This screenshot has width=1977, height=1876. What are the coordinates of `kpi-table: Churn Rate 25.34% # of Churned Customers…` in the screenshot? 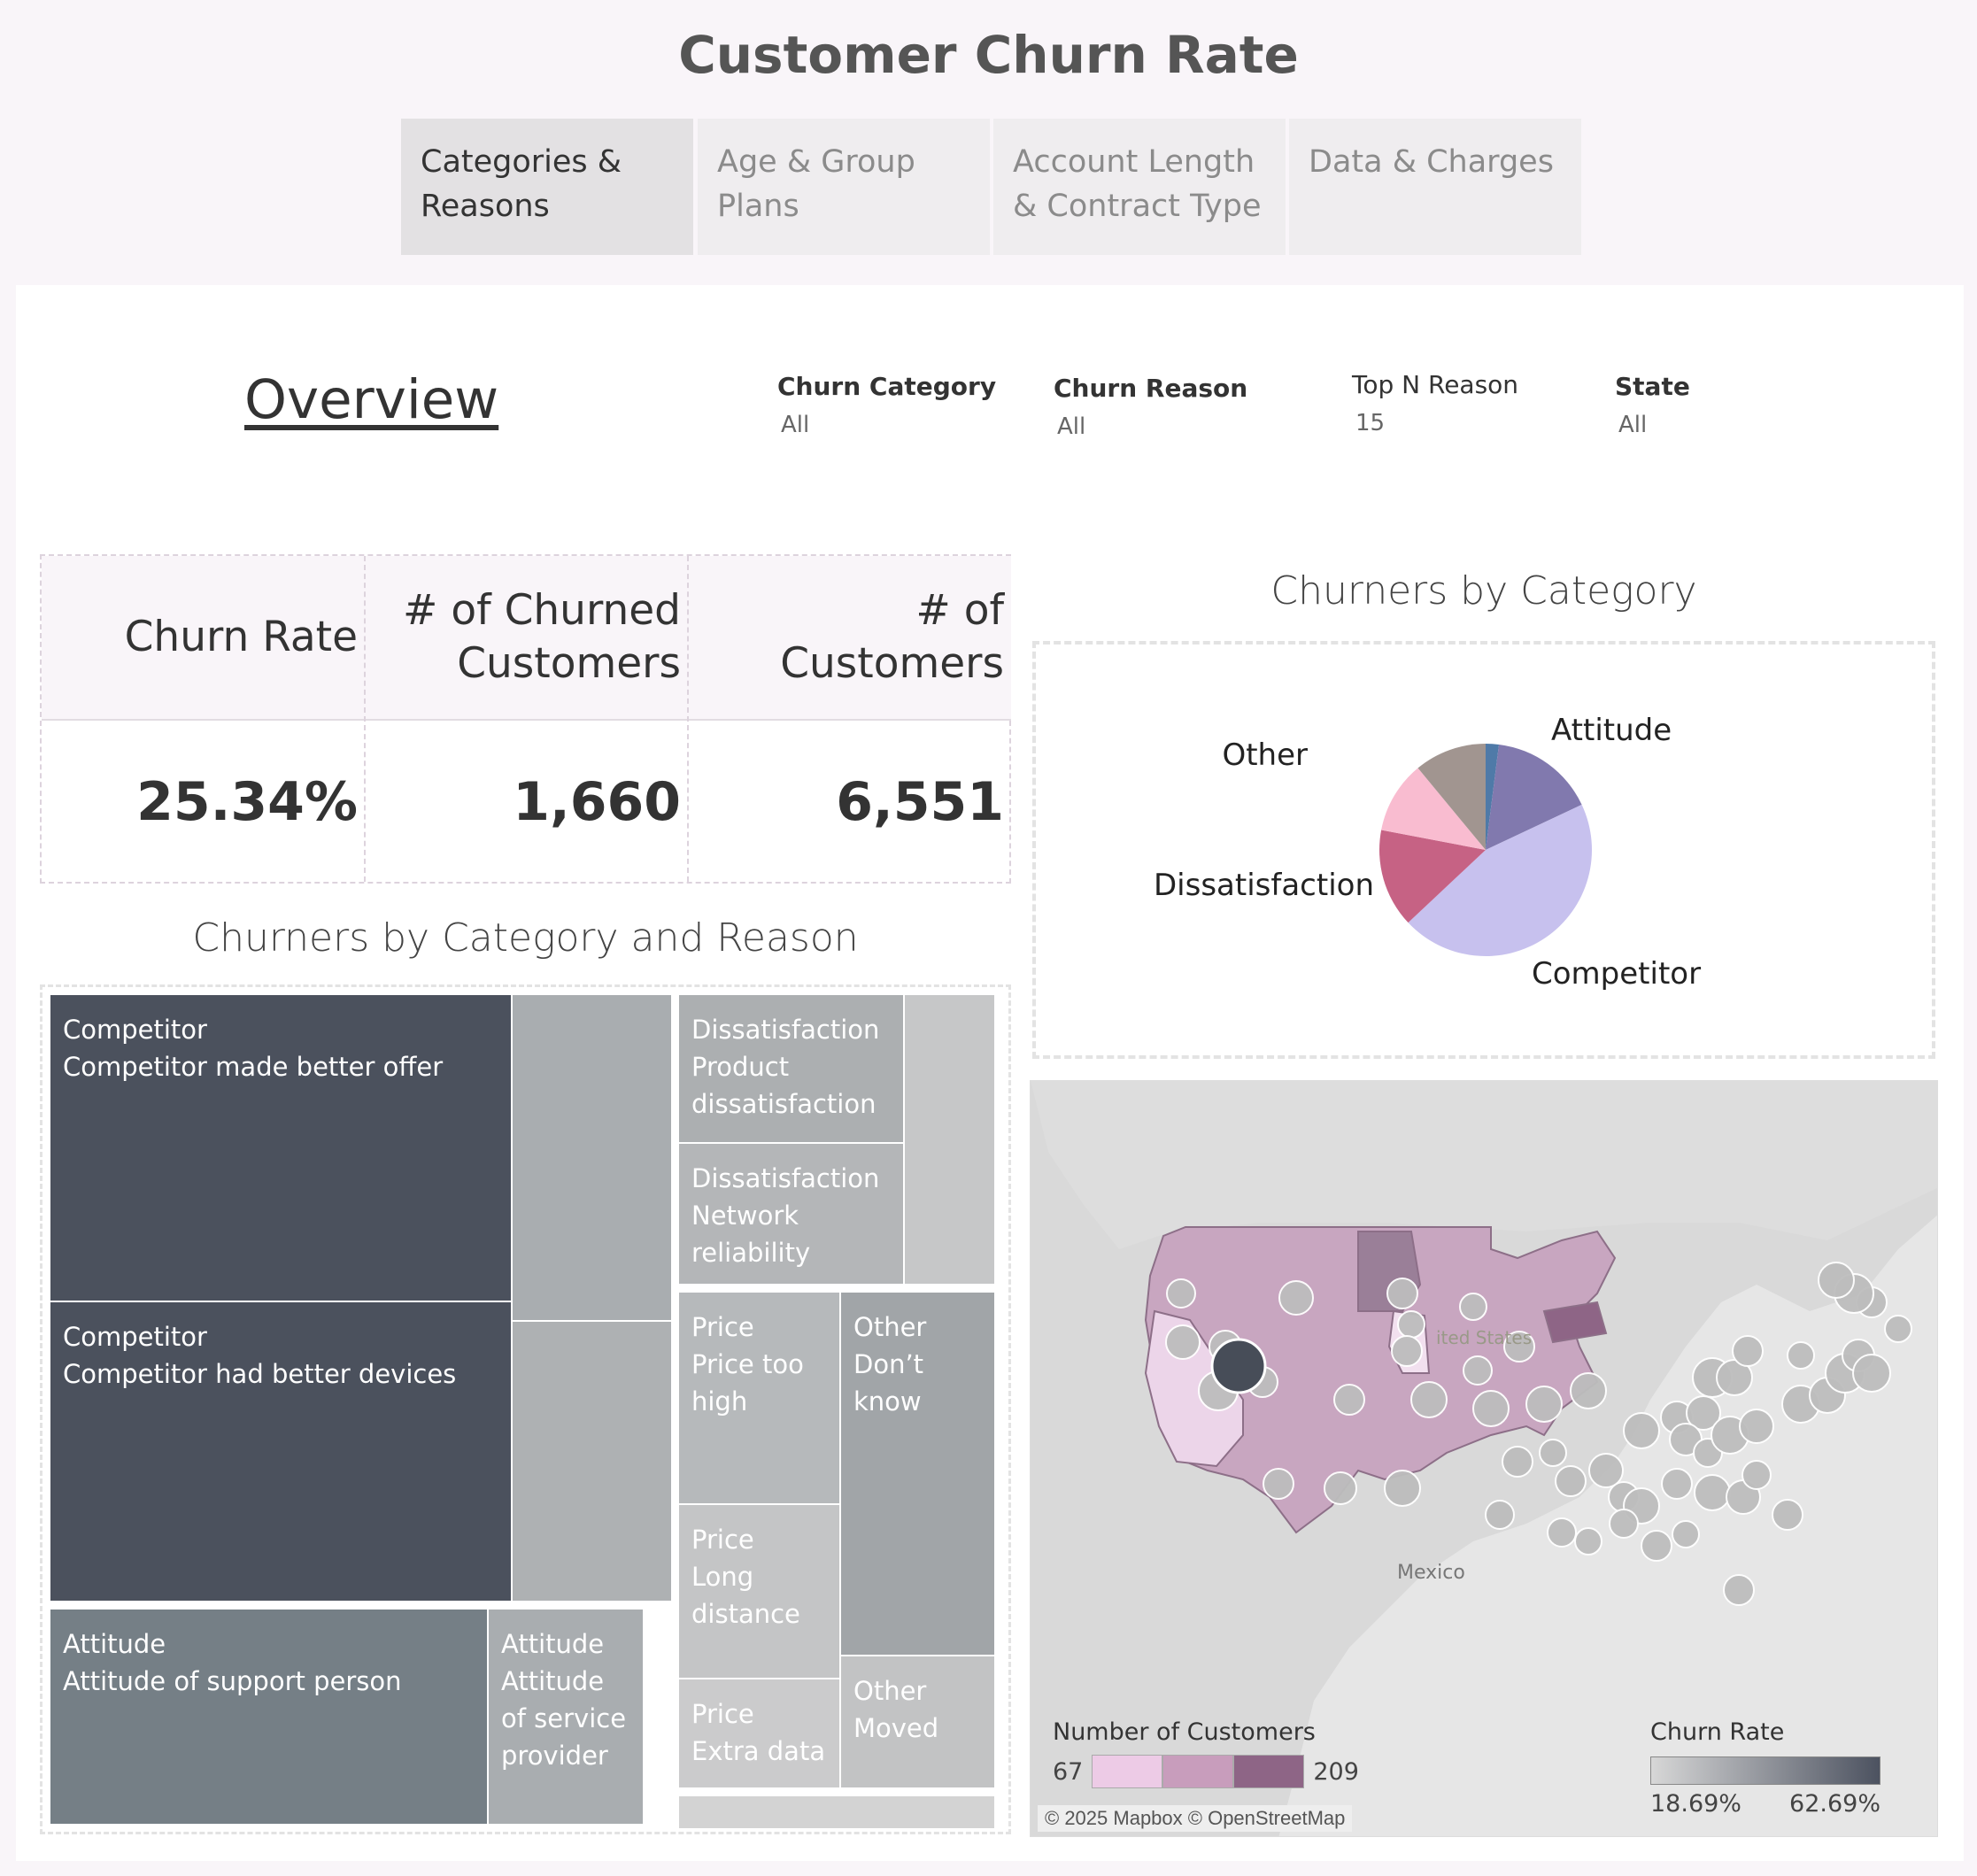 It's located at (525, 719).